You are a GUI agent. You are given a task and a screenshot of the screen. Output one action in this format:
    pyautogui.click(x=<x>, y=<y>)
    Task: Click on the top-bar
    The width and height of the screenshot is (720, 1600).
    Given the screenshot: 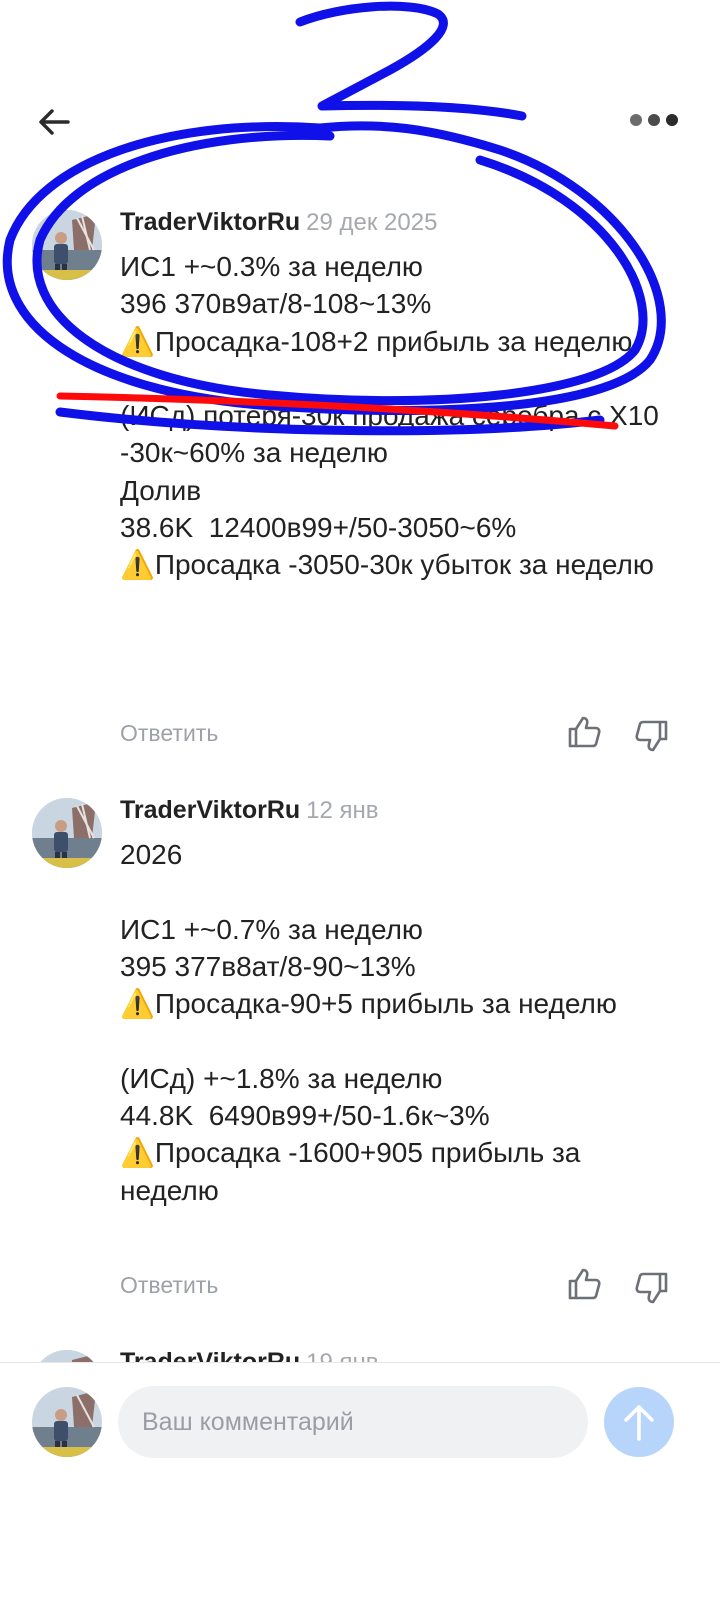 What is the action you would take?
    pyautogui.click(x=360, y=120)
    